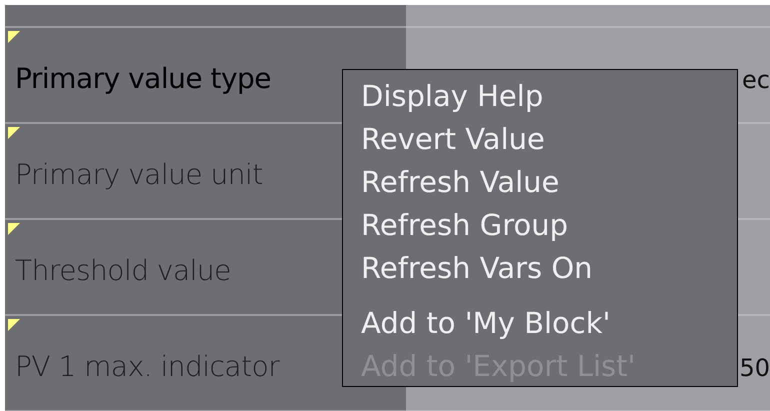 This screenshot has height=411, width=770. What do you see at coordinates (540, 268) in the screenshot?
I see `menu-item: Refresh Vars On` at bounding box center [540, 268].